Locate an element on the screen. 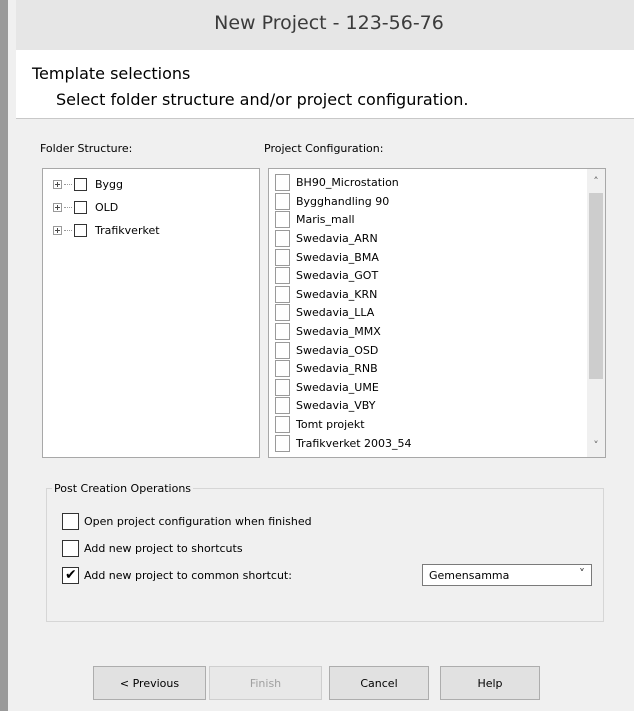 The width and height of the screenshot is (634, 711). list-item: Bygghandling 90 is located at coordinates (332, 201).